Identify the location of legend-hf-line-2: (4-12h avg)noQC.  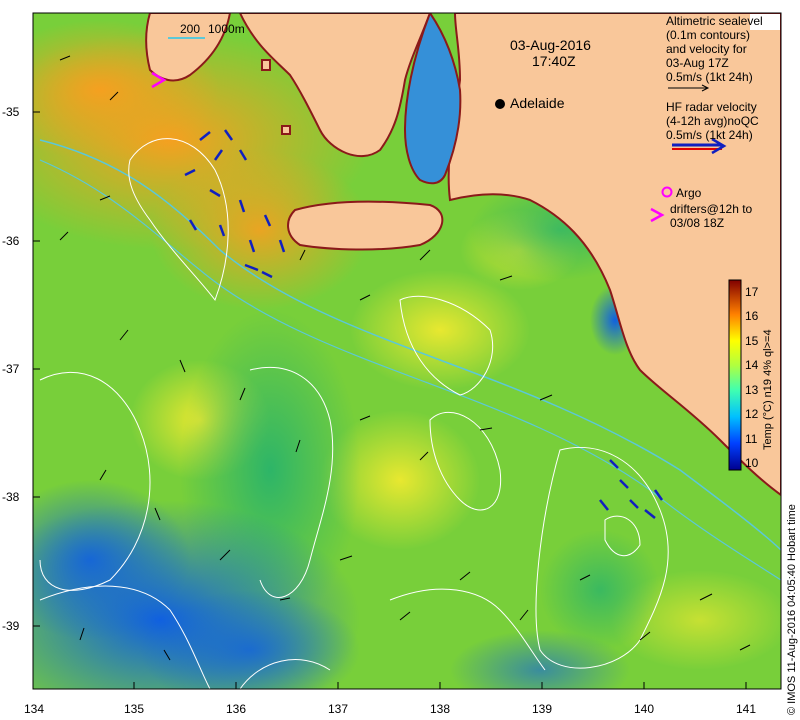
(712, 121).